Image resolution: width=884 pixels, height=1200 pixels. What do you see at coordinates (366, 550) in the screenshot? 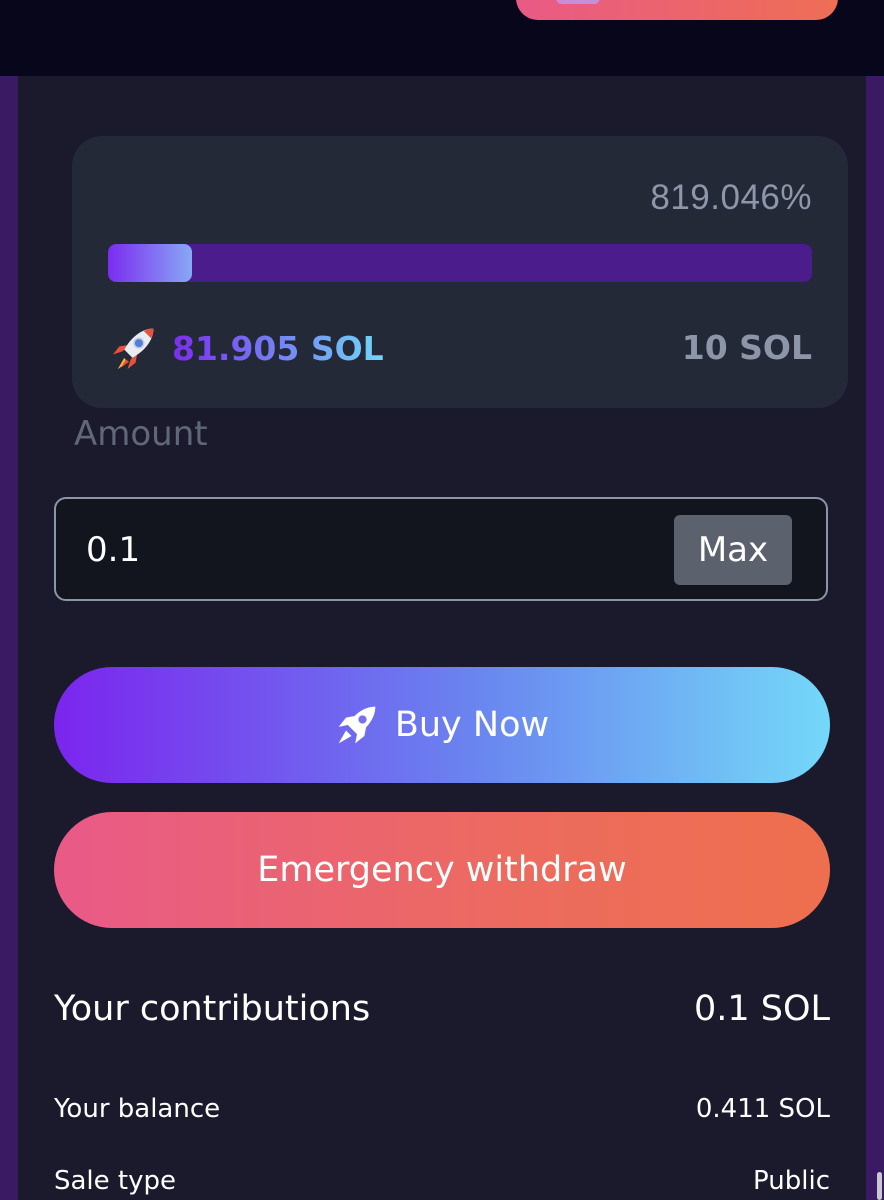
I see `amount-input` at bounding box center [366, 550].